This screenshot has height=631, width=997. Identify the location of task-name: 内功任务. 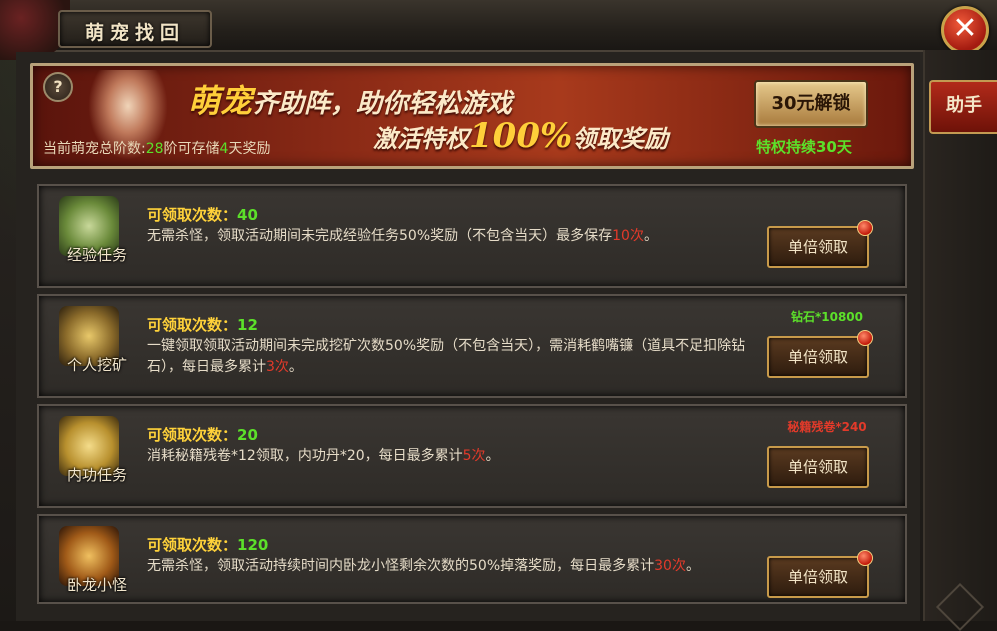
(96, 475).